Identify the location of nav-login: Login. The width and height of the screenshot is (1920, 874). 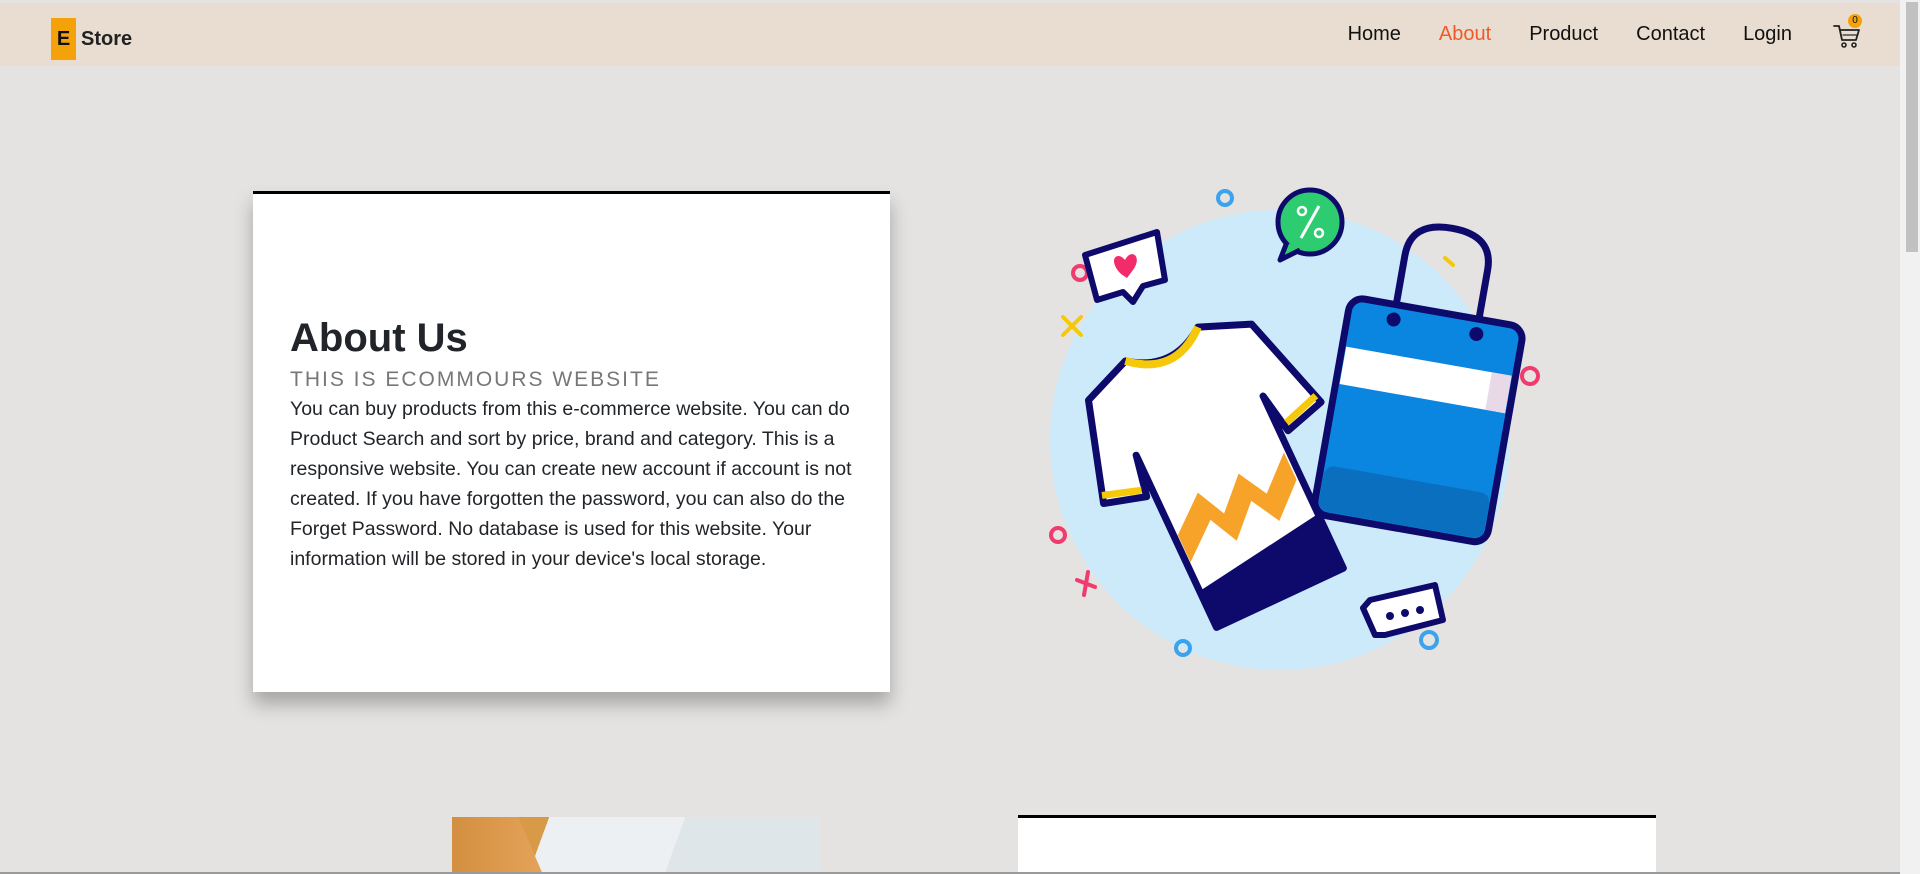
(1767, 34).